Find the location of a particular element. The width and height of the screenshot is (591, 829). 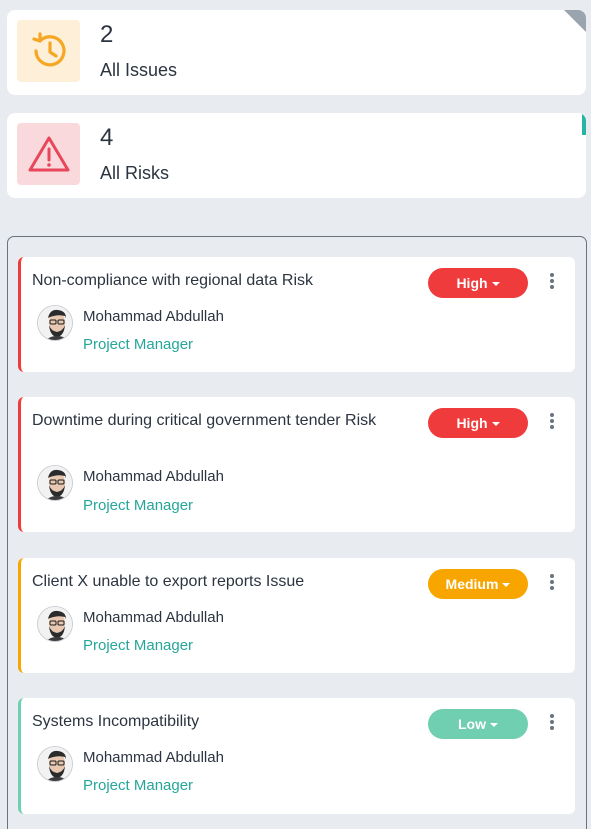

item-title: Client X unable to export reports Issue is located at coordinates (168, 581).